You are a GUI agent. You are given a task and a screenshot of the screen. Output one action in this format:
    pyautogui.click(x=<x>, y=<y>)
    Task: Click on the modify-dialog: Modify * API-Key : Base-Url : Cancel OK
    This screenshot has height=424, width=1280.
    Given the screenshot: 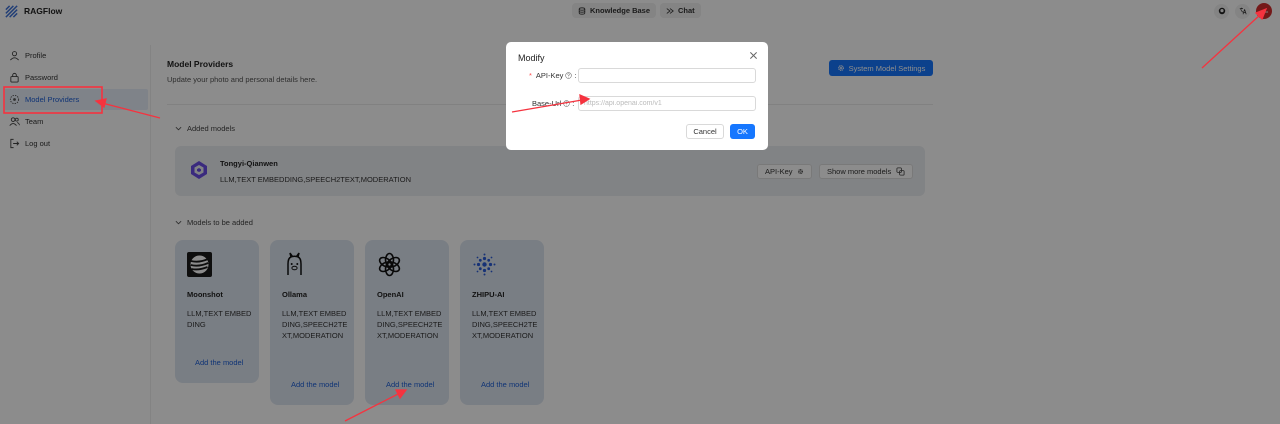 What is the action you would take?
    pyautogui.click(x=637, y=96)
    